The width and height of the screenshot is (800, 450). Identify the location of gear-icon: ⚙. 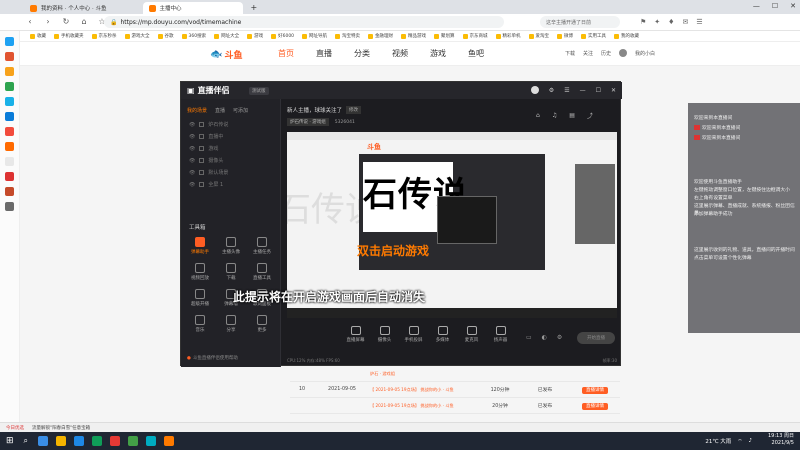
(559, 337).